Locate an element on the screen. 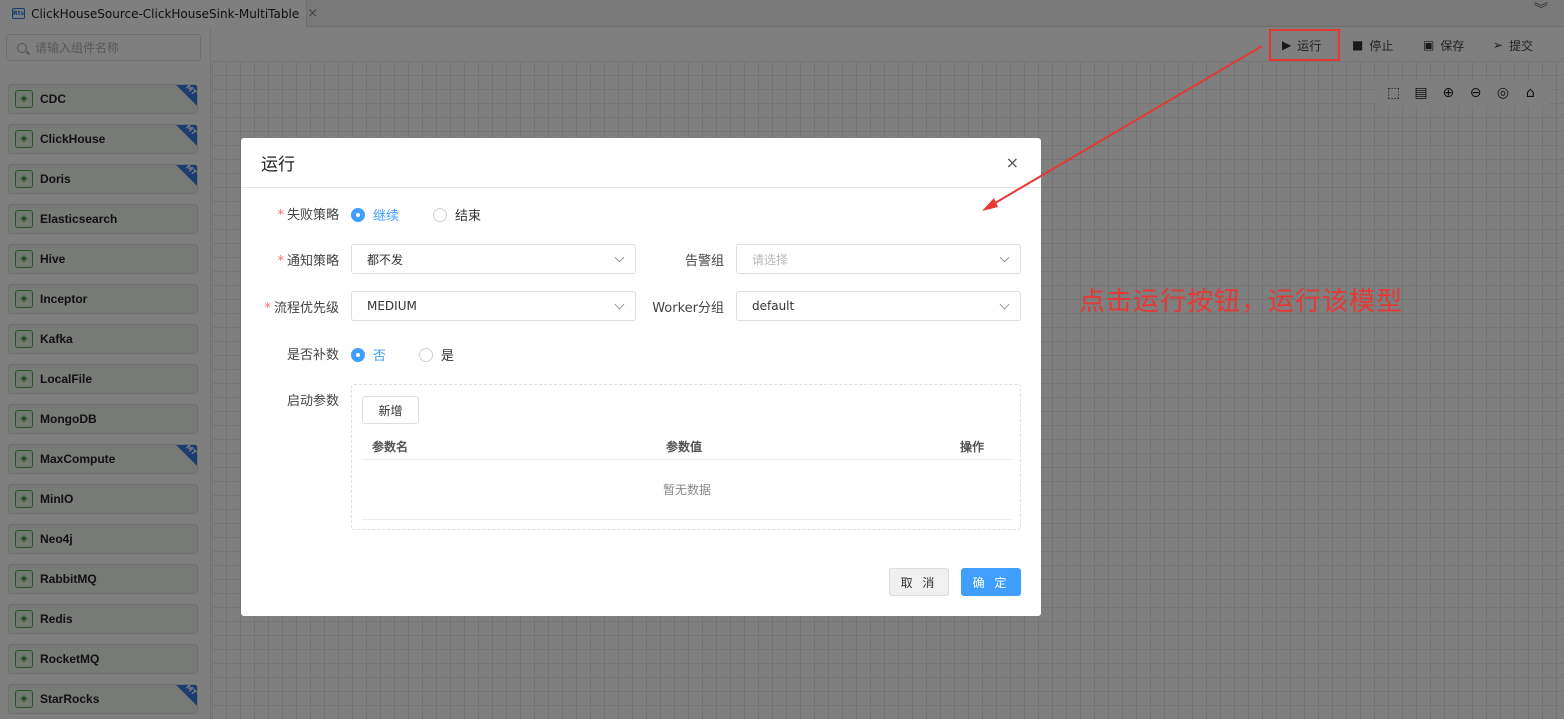  annotation-text: 点击运行按钮，运行该模型 is located at coordinates (1241, 302).